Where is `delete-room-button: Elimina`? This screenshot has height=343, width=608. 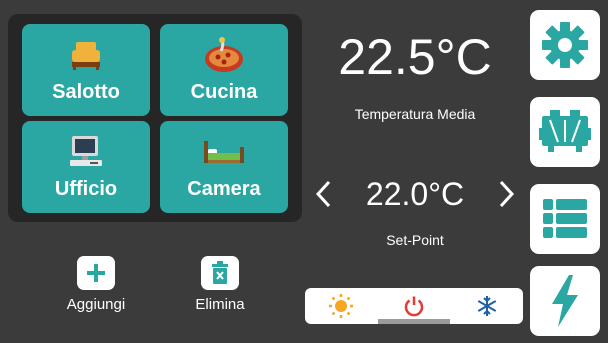 delete-room-button: Elimina is located at coordinates (220, 284).